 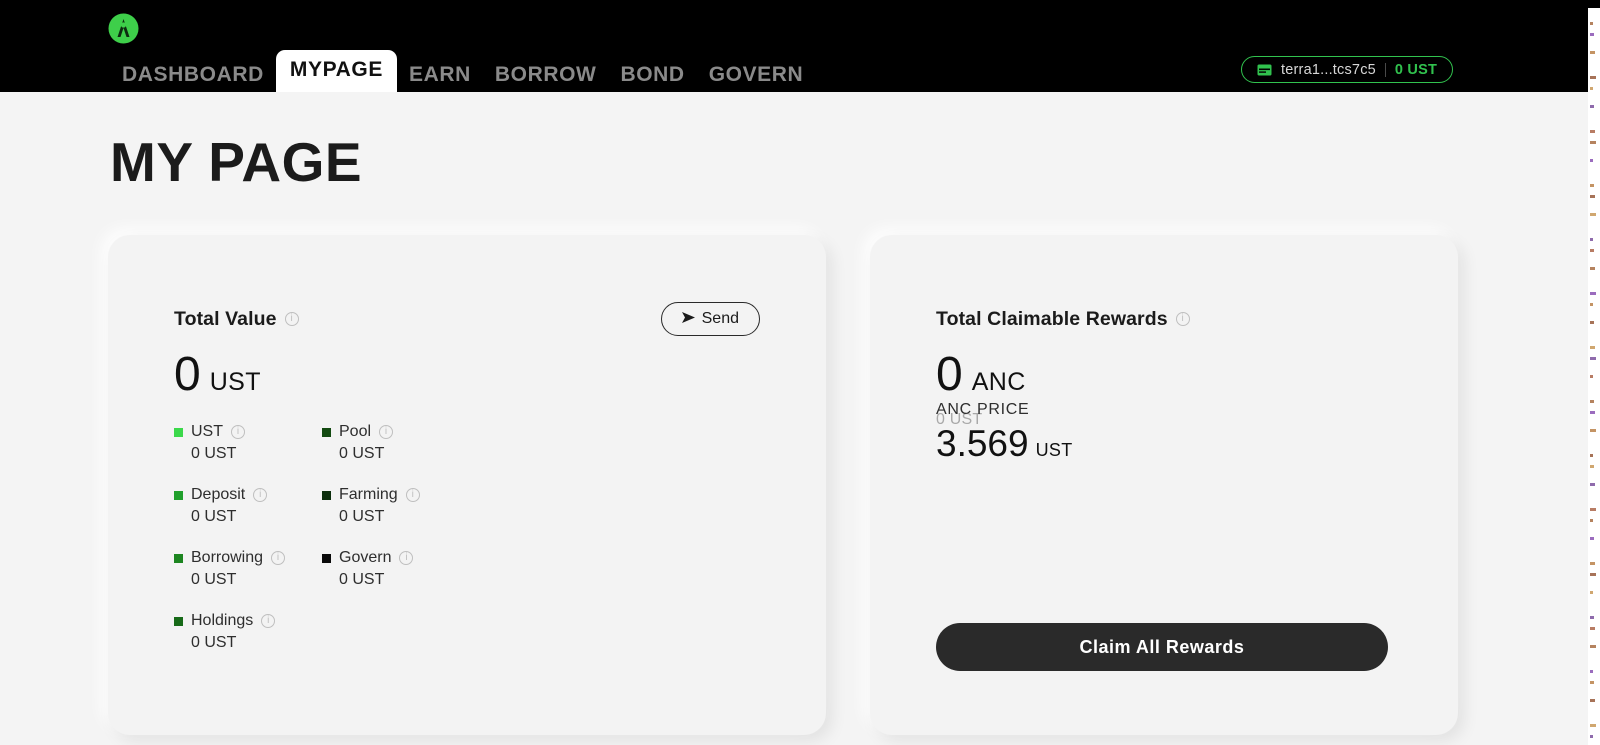 What do you see at coordinates (248, 558) in the screenshot?
I see `breakdown-label-group: Borrowing i` at bounding box center [248, 558].